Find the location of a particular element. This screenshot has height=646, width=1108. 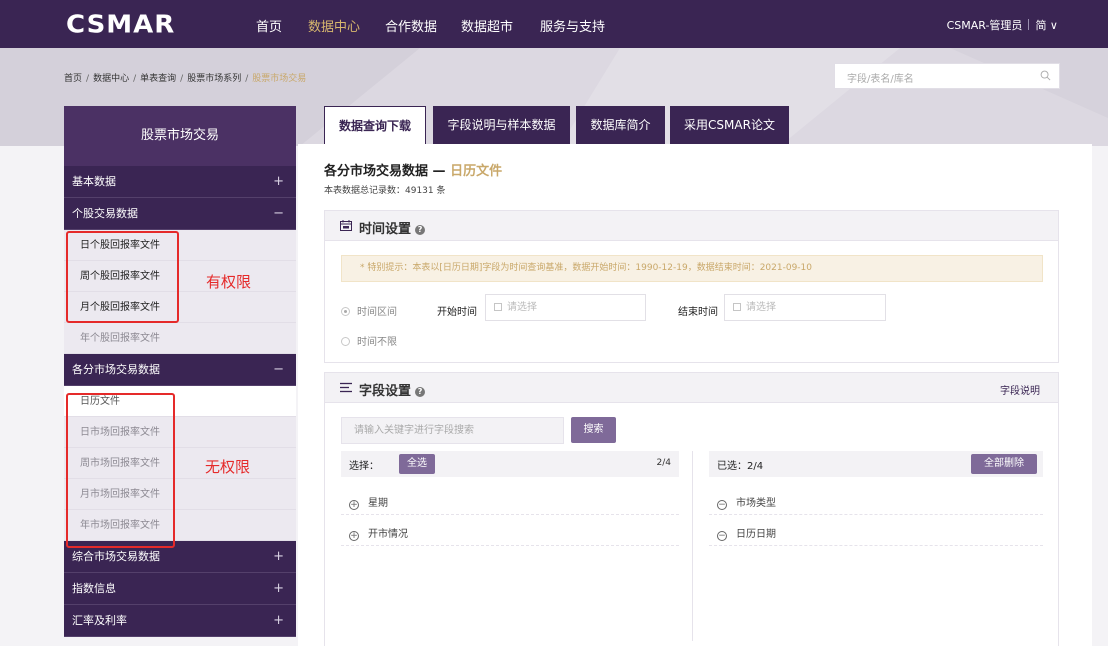

sidebar-item-monthly-stock-return: 月个股回报率文件 is located at coordinates (180, 307).